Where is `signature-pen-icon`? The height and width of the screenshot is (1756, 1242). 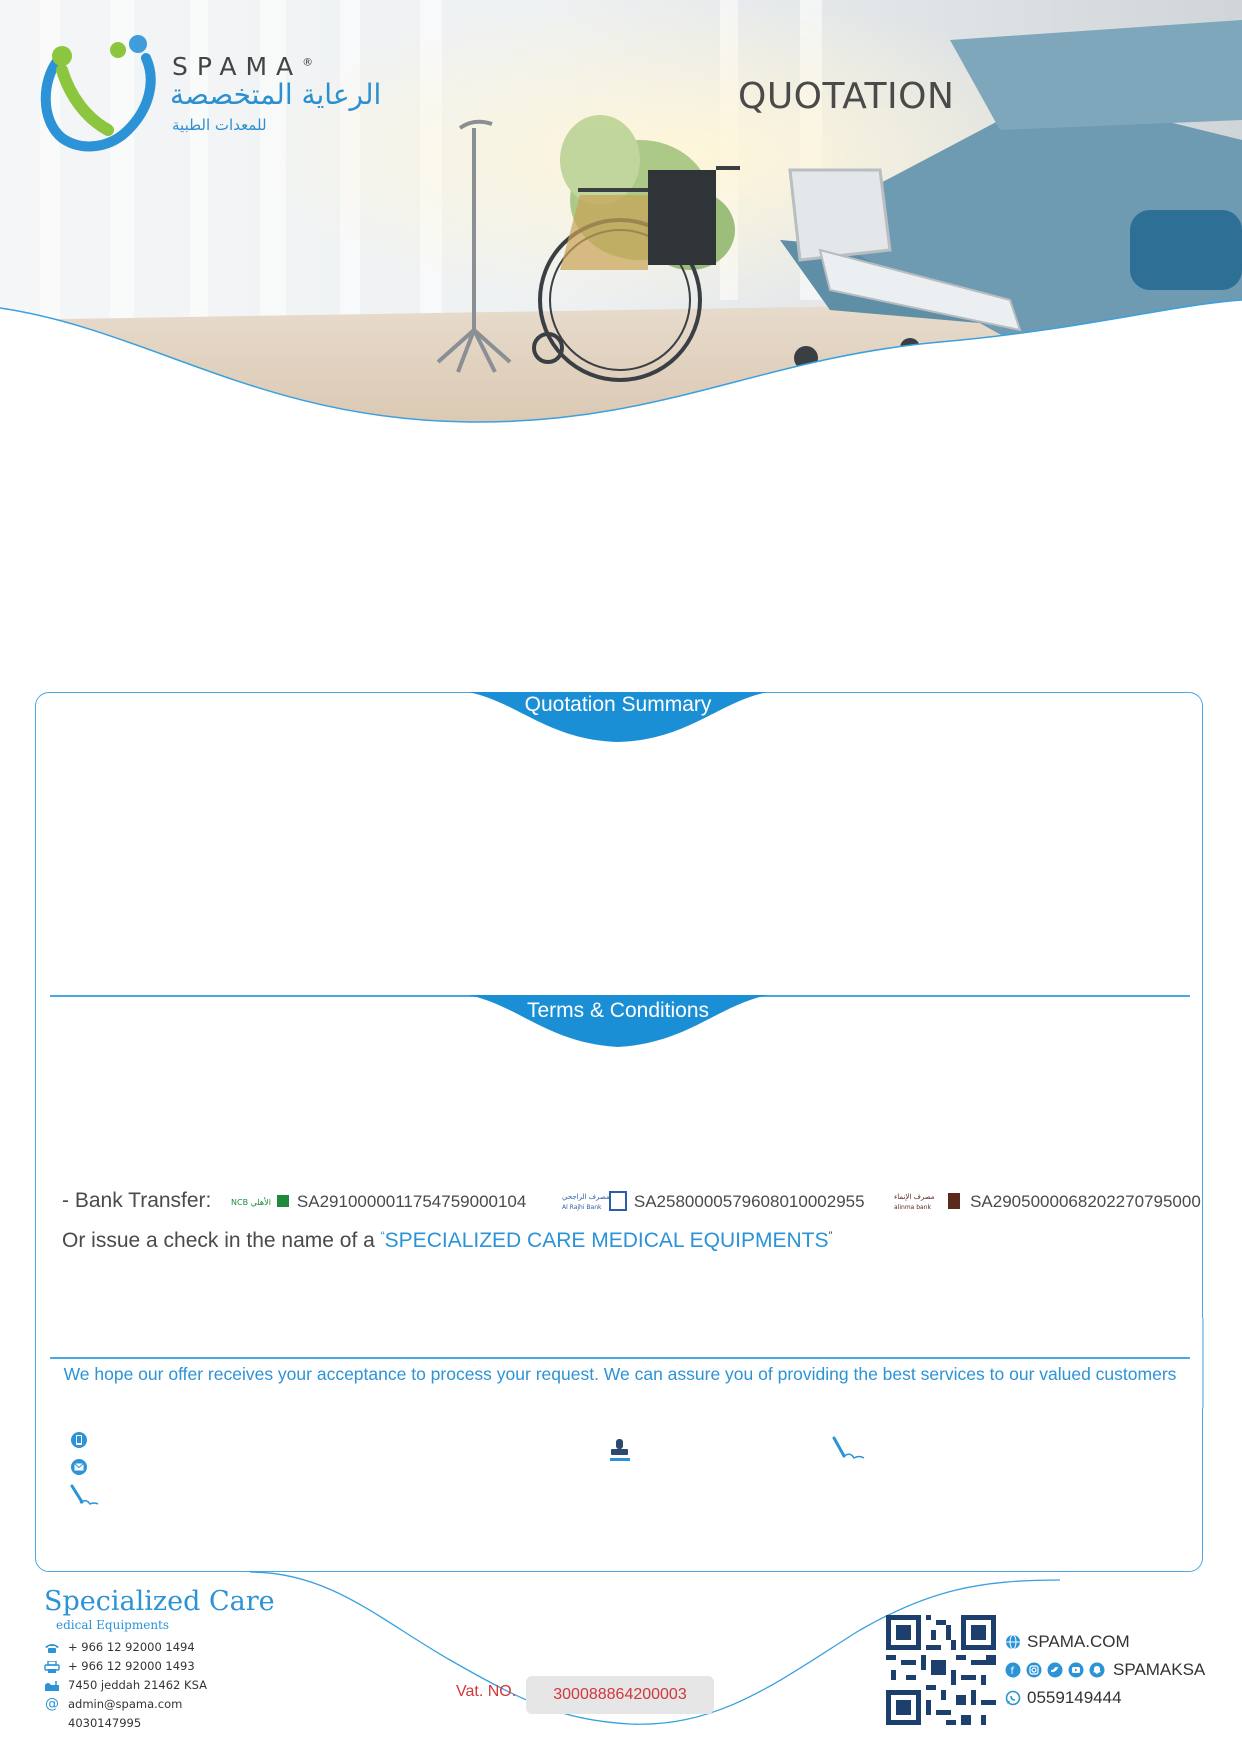
signature-pen-icon is located at coordinates (84, 1494).